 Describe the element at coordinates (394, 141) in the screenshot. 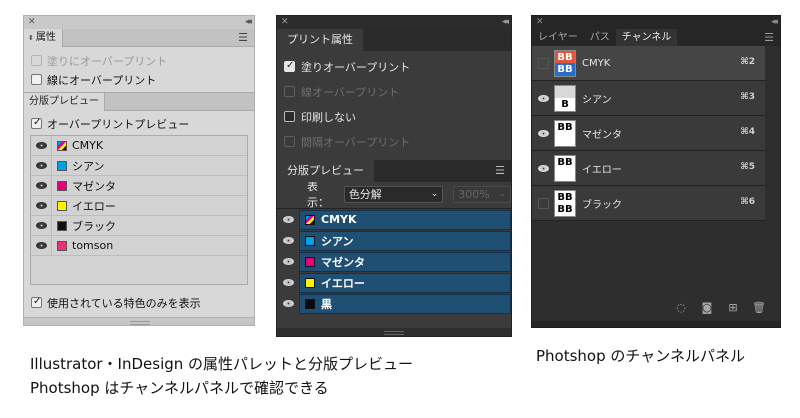

I see `print-attribute-option: 間隔オーバープリント` at that location.